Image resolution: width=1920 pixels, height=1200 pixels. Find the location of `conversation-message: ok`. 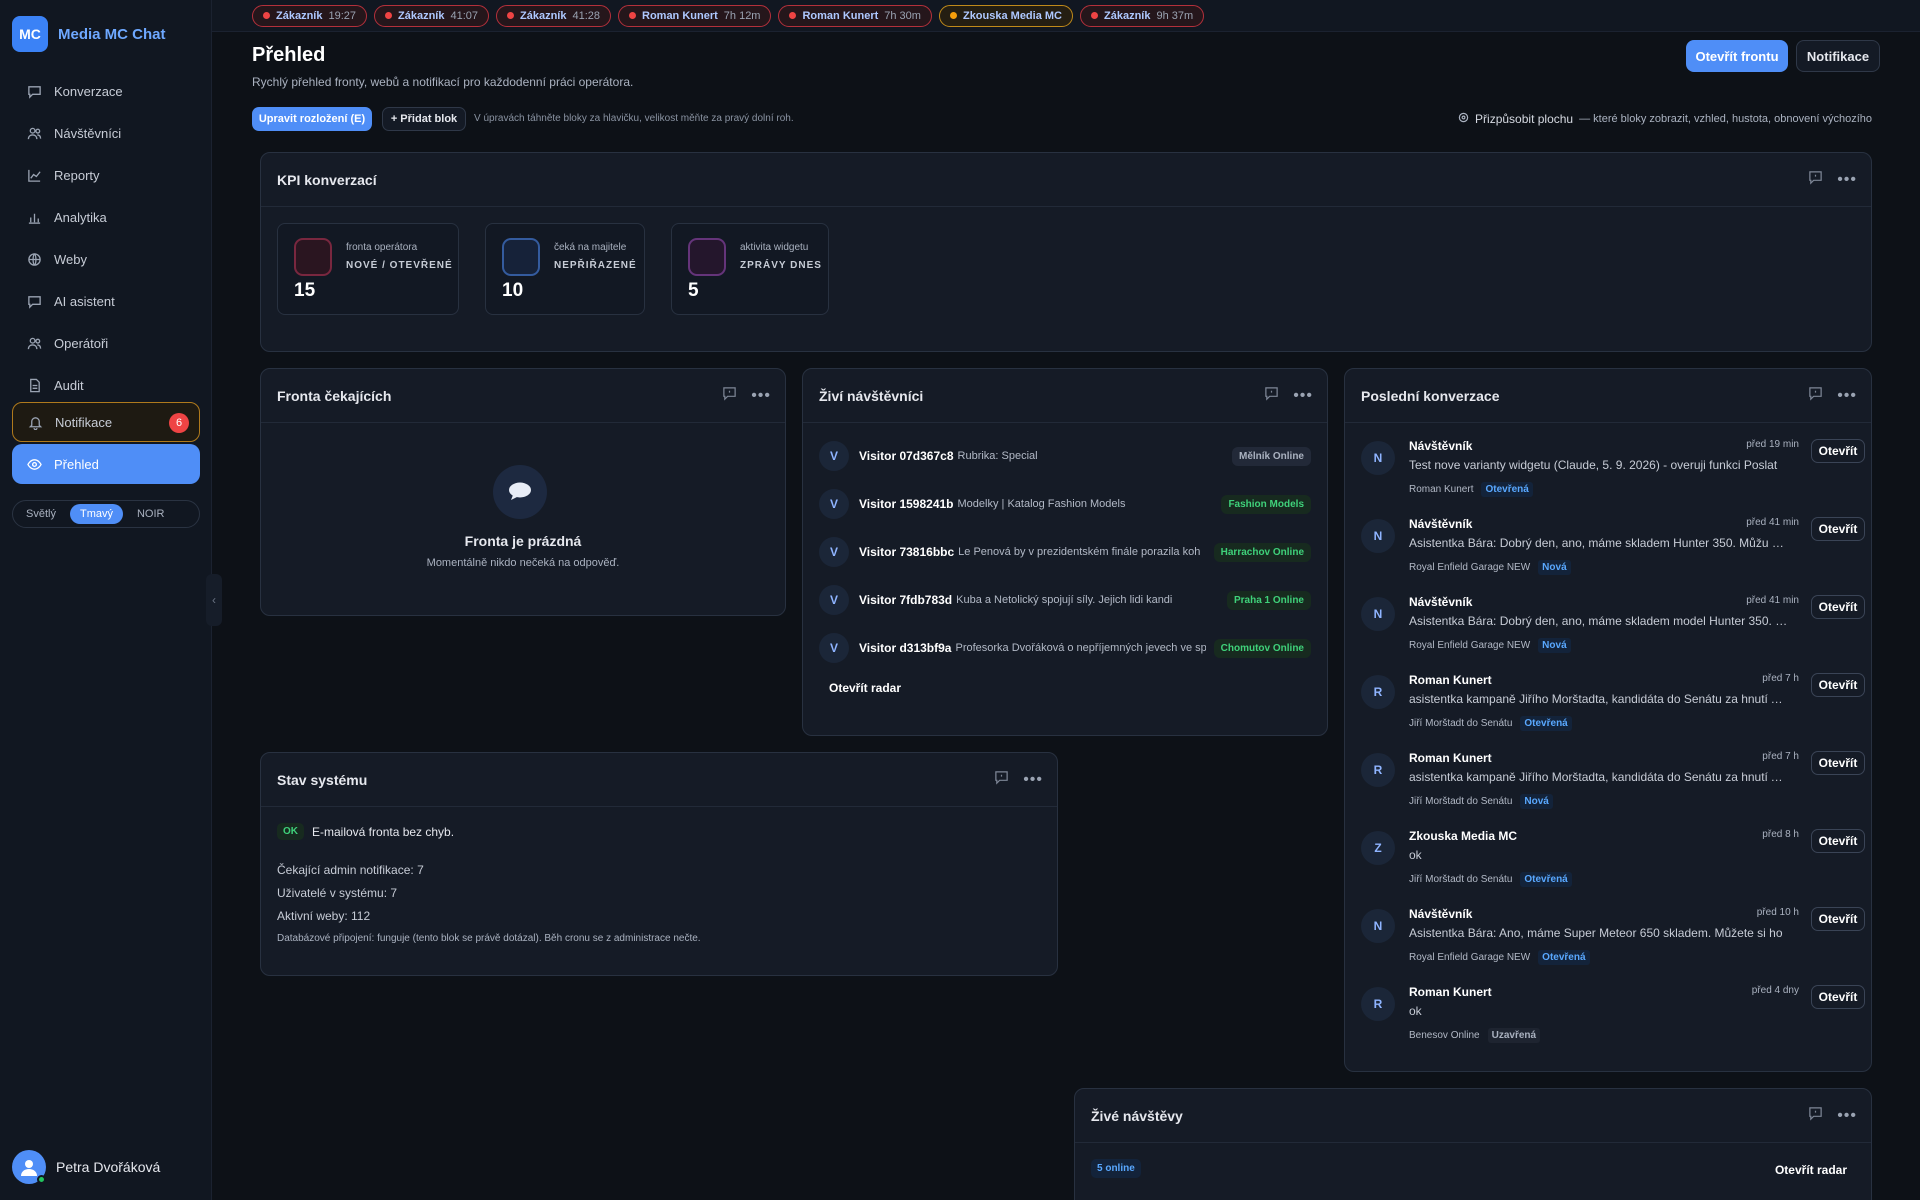

conversation-message: ok is located at coordinates (1415, 855).